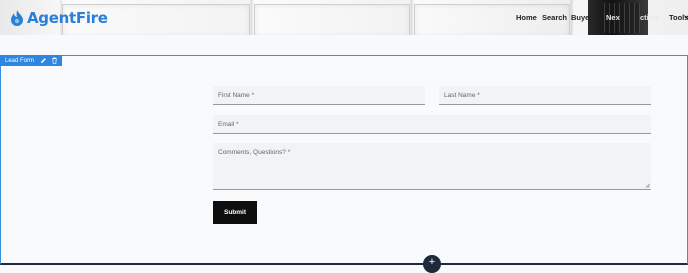 Image resolution: width=688 pixels, height=273 pixels. Describe the element at coordinates (554, 17) in the screenshot. I see `nav-item-search: Search` at that location.